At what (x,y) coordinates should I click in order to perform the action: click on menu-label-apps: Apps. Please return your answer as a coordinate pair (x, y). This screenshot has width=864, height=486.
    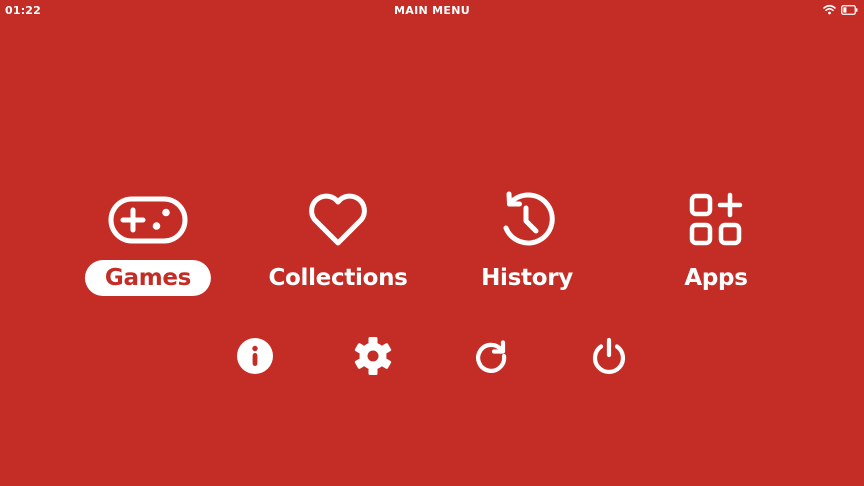
    Looking at the image, I should click on (716, 278).